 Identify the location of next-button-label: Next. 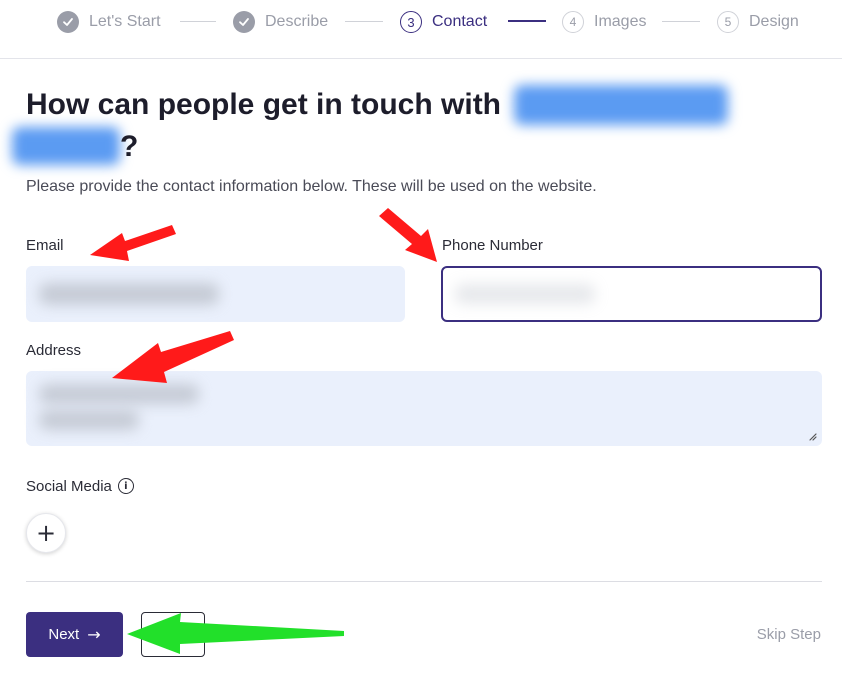
(64, 634).